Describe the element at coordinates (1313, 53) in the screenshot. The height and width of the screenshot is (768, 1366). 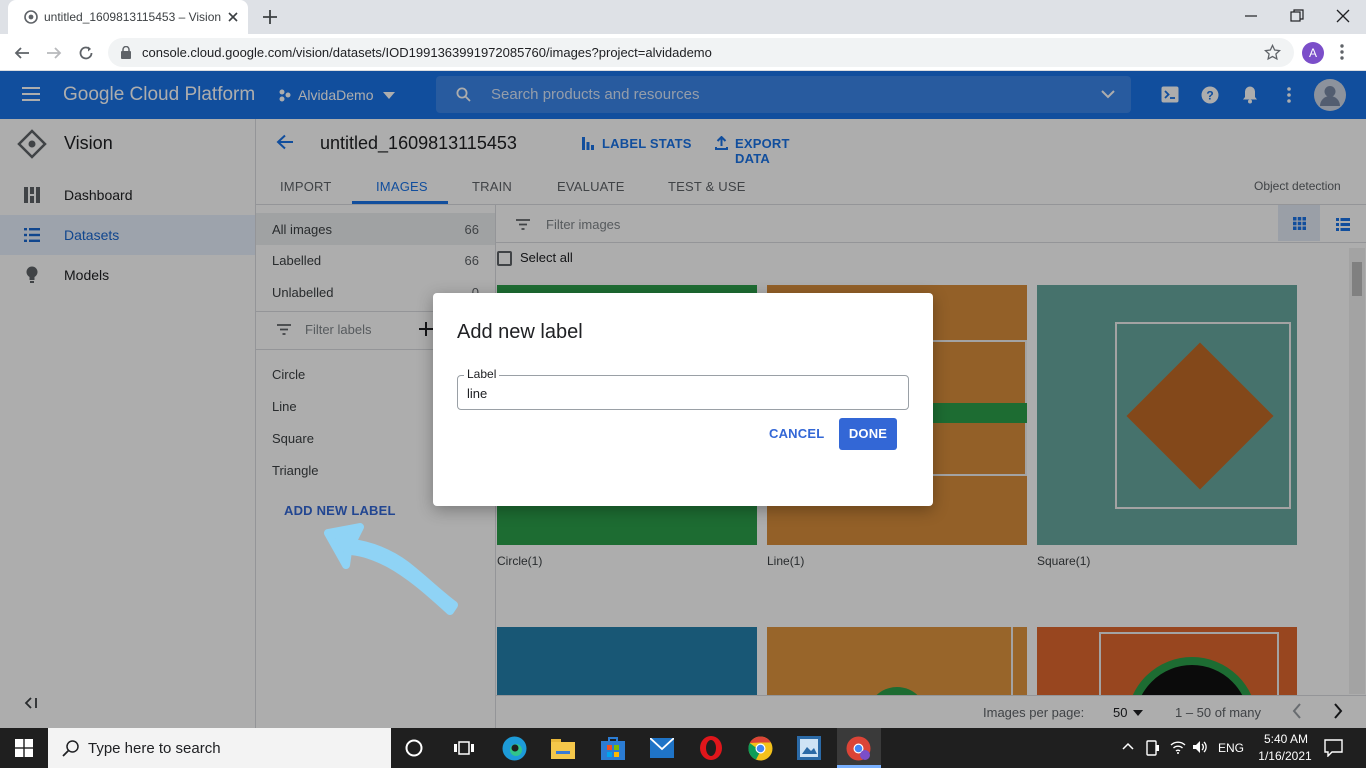
I see `profile-avatar: A` at that location.